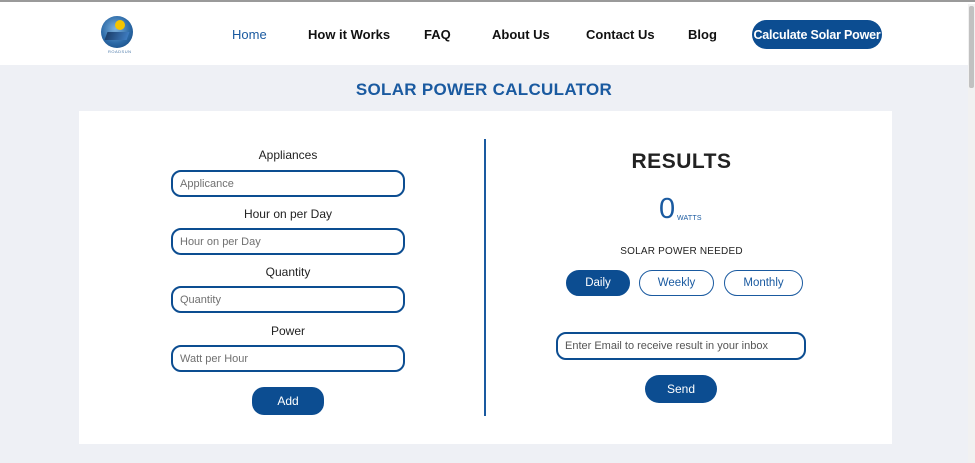 The image size is (975, 463). Describe the element at coordinates (288, 241) in the screenshot. I see `hours-per-day-input` at that location.